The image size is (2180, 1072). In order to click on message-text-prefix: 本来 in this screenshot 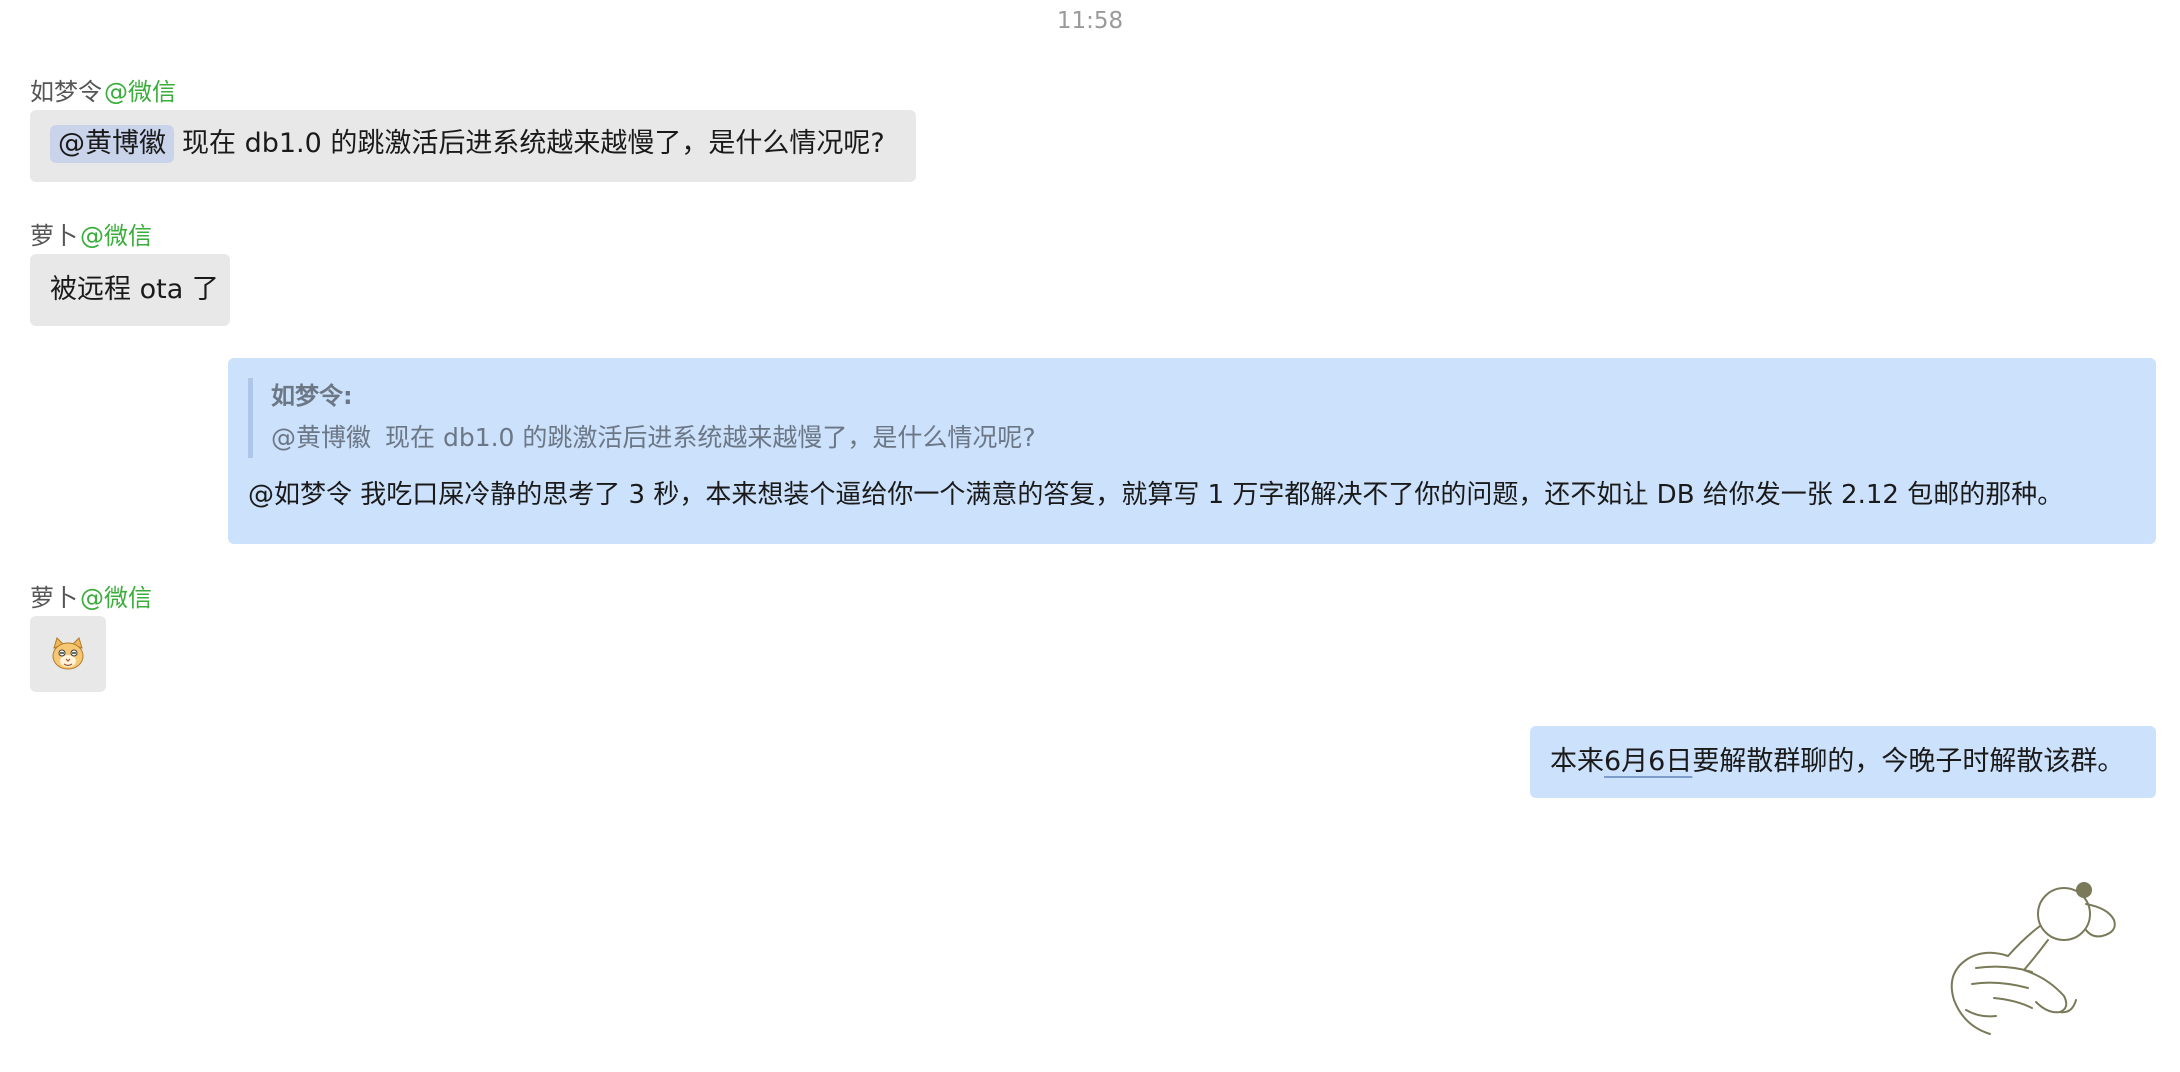, I will do `click(1577, 761)`.